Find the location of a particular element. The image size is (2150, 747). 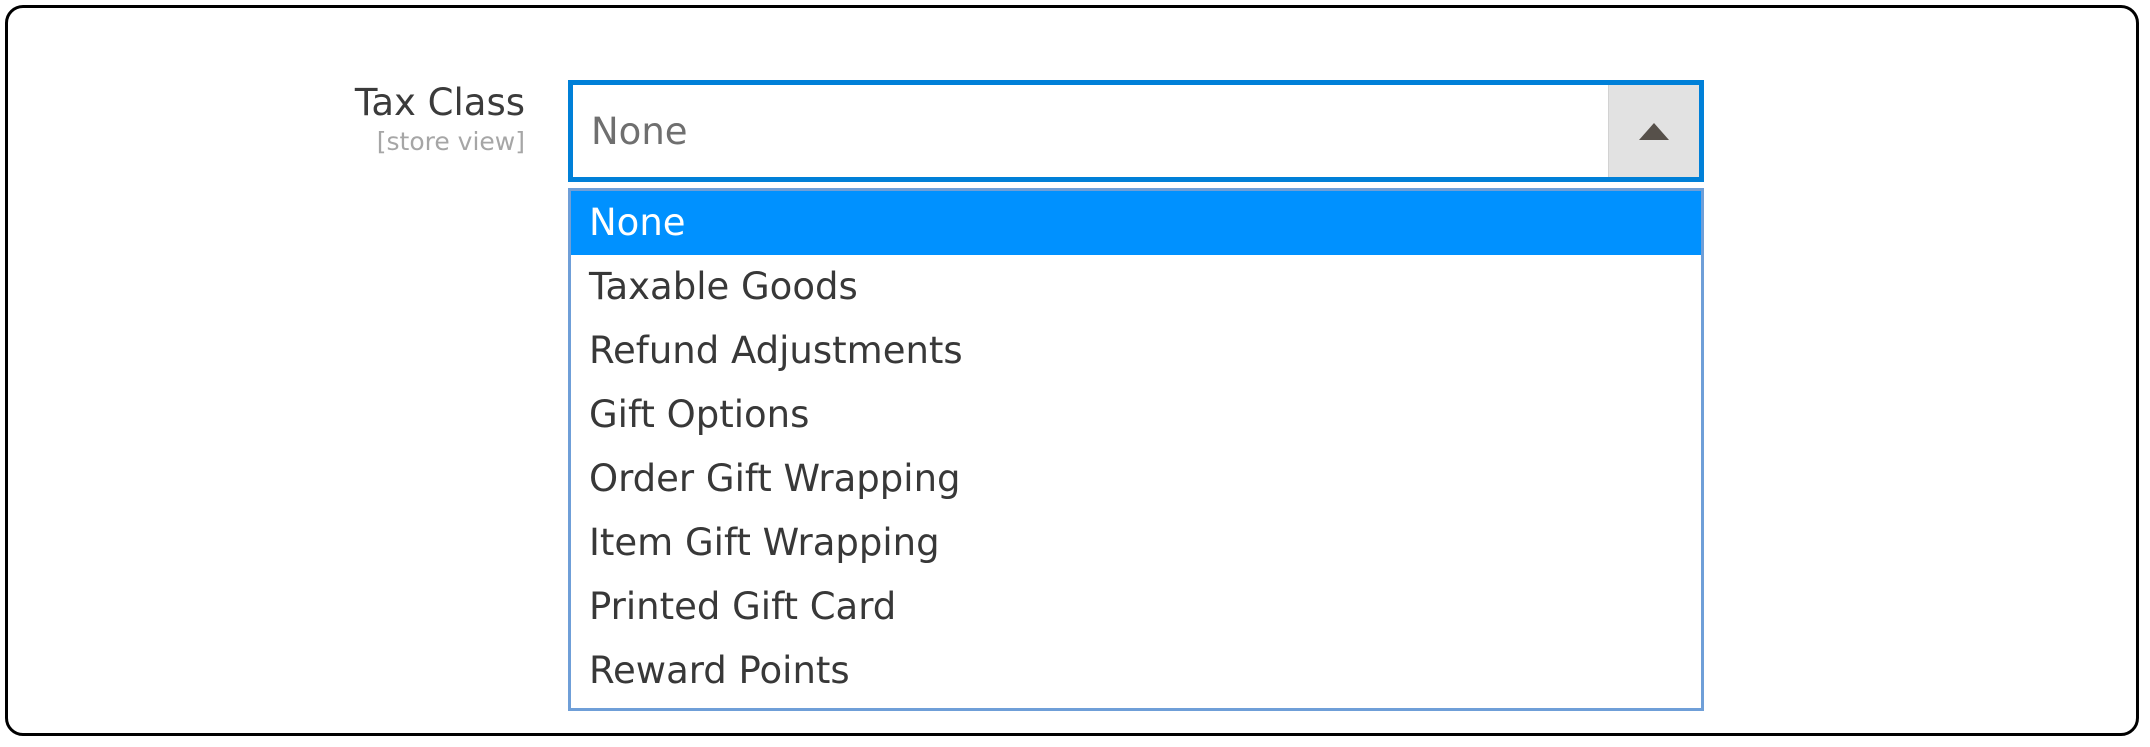

option-item: Refund Adjustments is located at coordinates (1136, 351).